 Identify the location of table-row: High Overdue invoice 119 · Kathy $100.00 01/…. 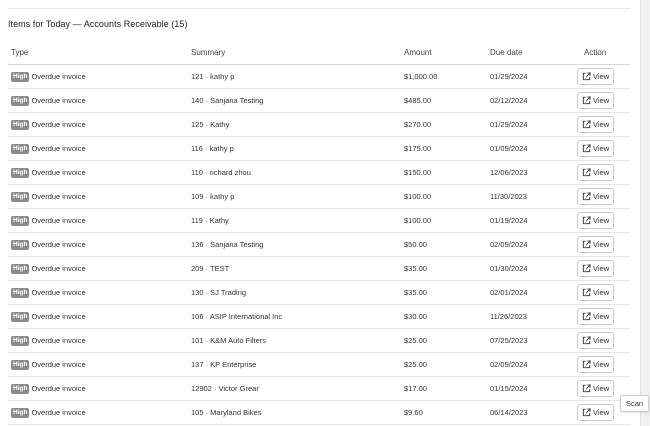
(319, 221).